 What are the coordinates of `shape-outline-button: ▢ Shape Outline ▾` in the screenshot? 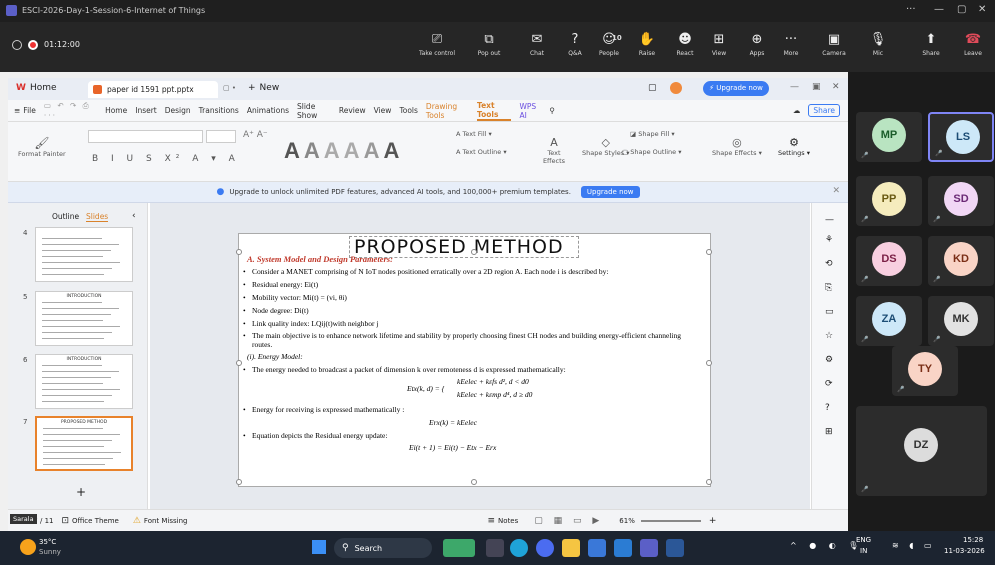 It's located at (652, 152).